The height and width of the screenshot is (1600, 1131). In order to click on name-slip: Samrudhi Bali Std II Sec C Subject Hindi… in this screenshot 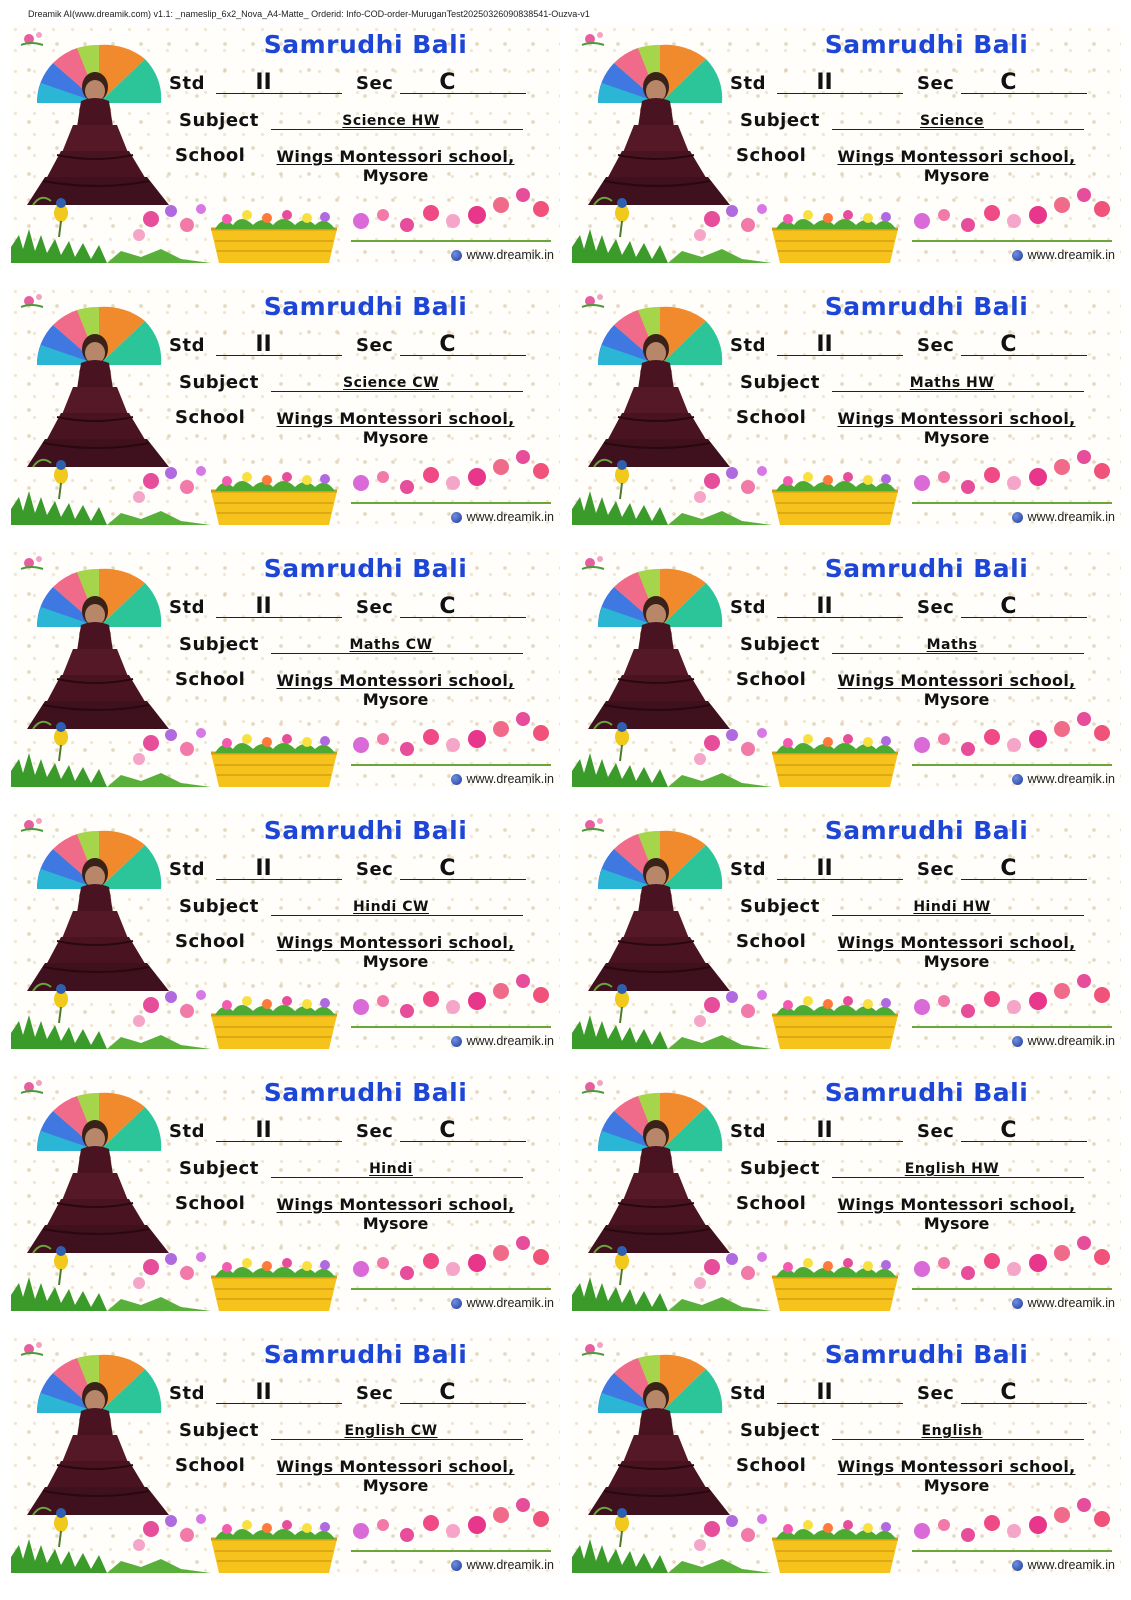, I will do `click(285, 931)`.